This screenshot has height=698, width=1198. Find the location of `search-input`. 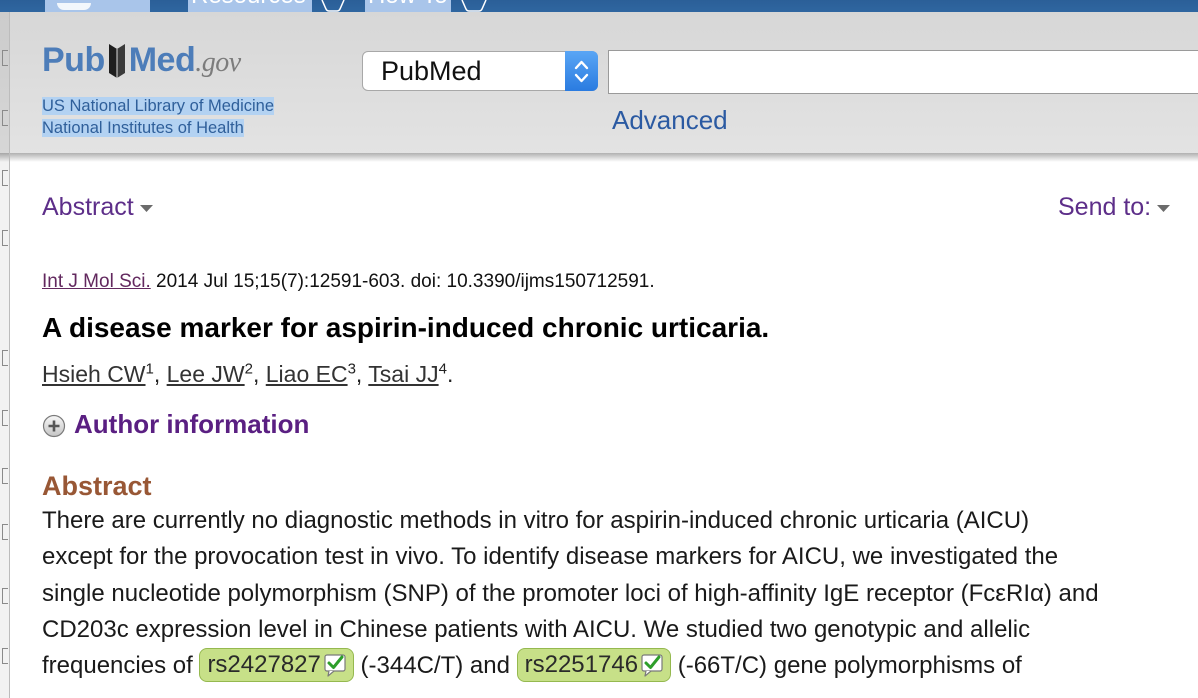

search-input is located at coordinates (903, 72).